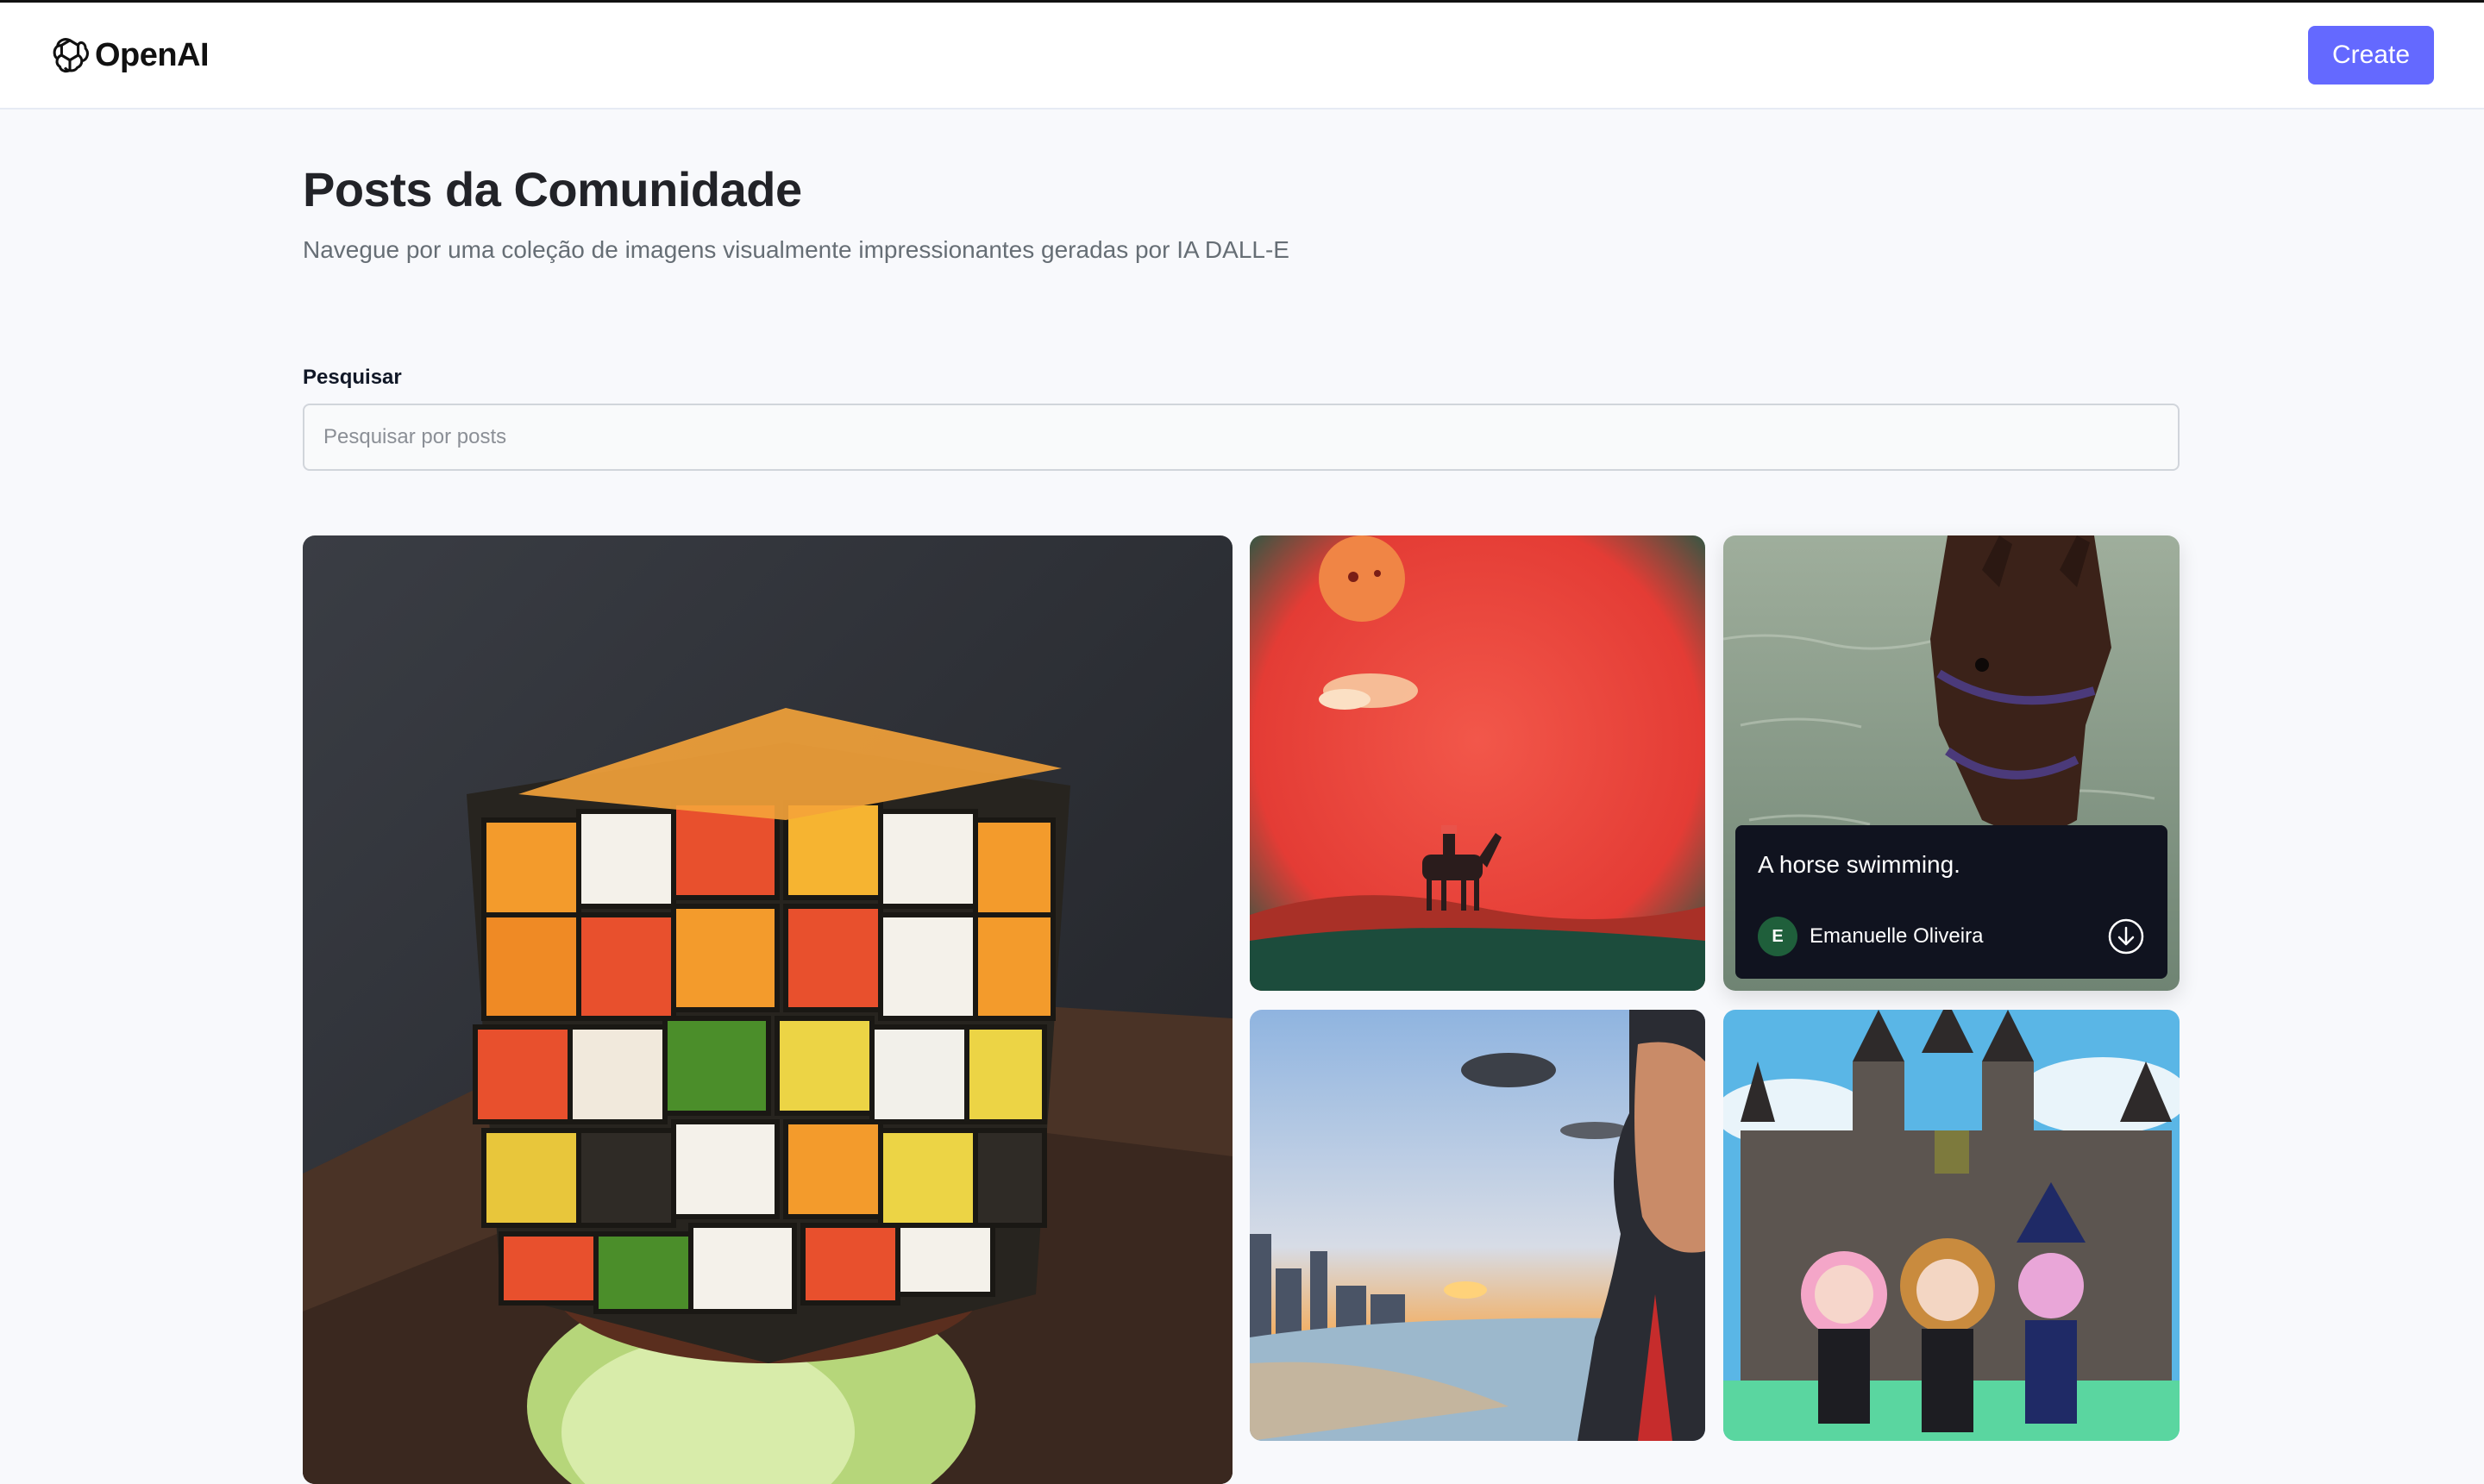  I want to click on page-title: Posts da Comunidade, so click(552, 189).